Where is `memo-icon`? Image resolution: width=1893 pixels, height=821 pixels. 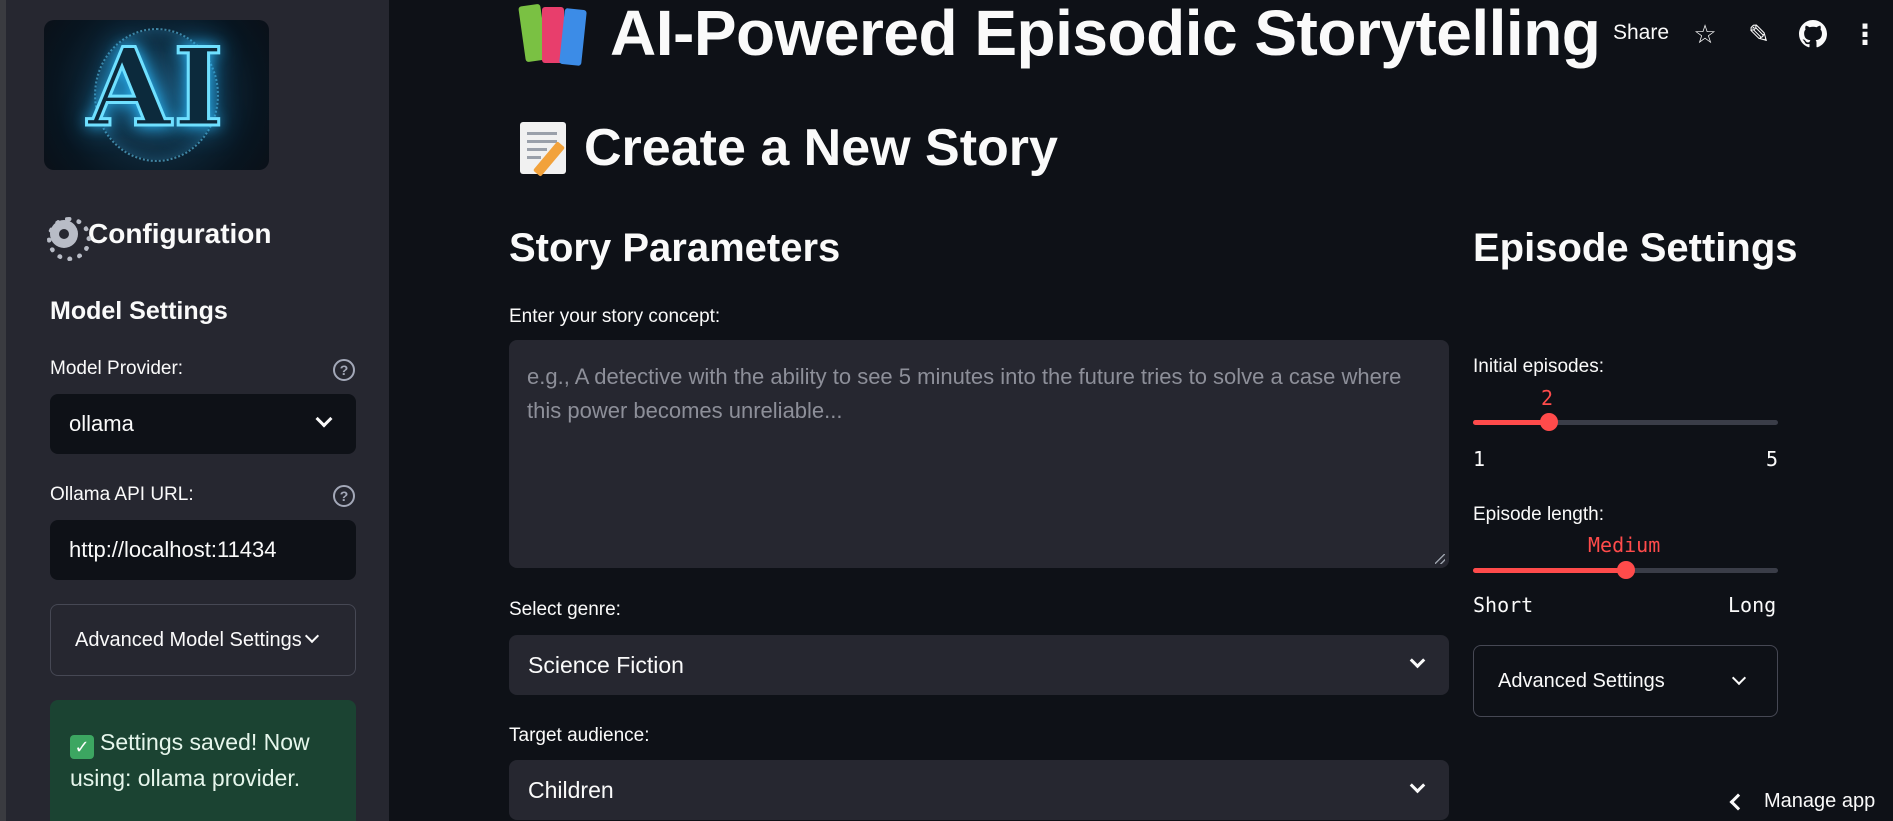
memo-icon is located at coordinates (543, 149).